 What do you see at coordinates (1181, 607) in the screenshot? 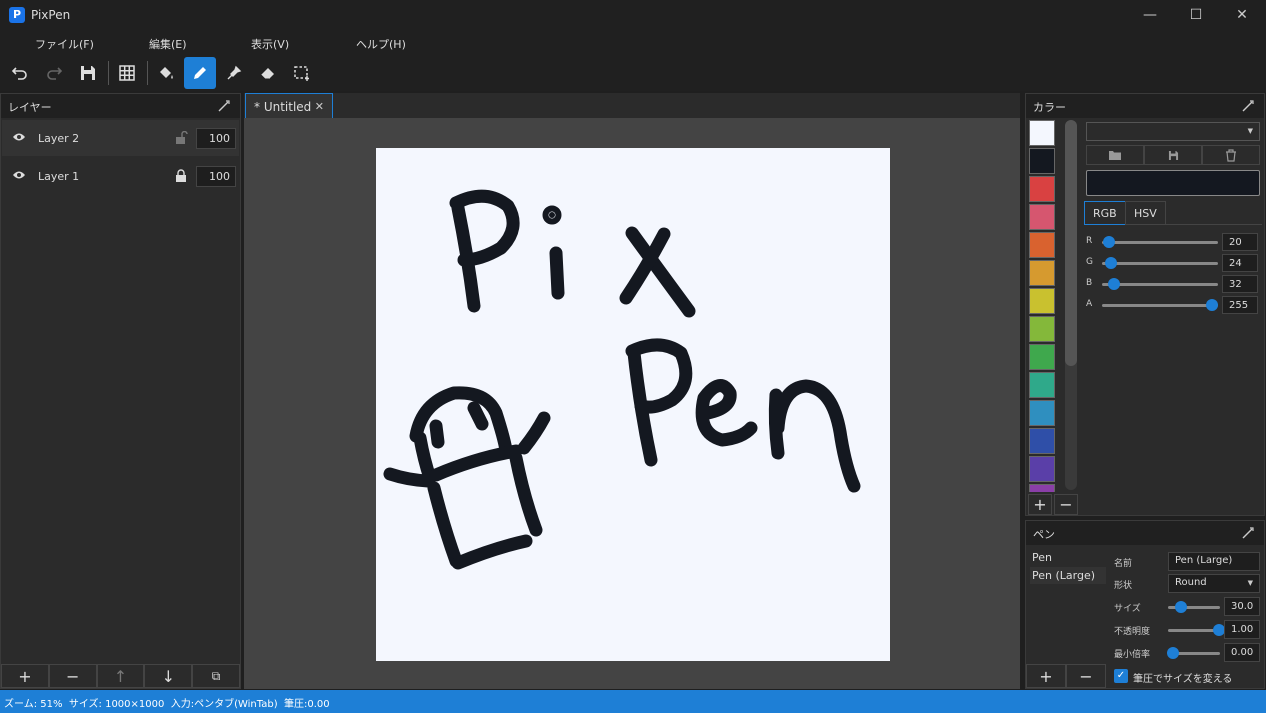
I see `pen-size-slider` at bounding box center [1181, 607].